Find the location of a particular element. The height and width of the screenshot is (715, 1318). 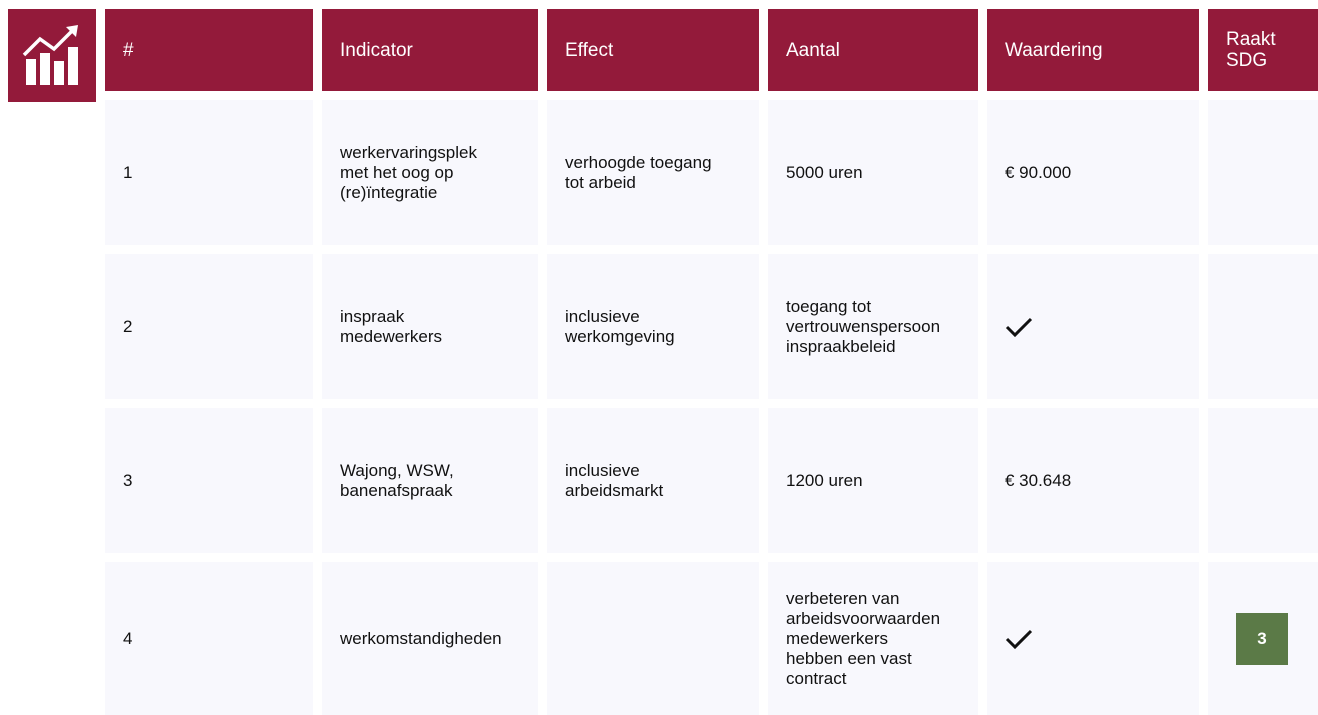

table-cell-sdg: 3 is located at coordinates (1263, 638).